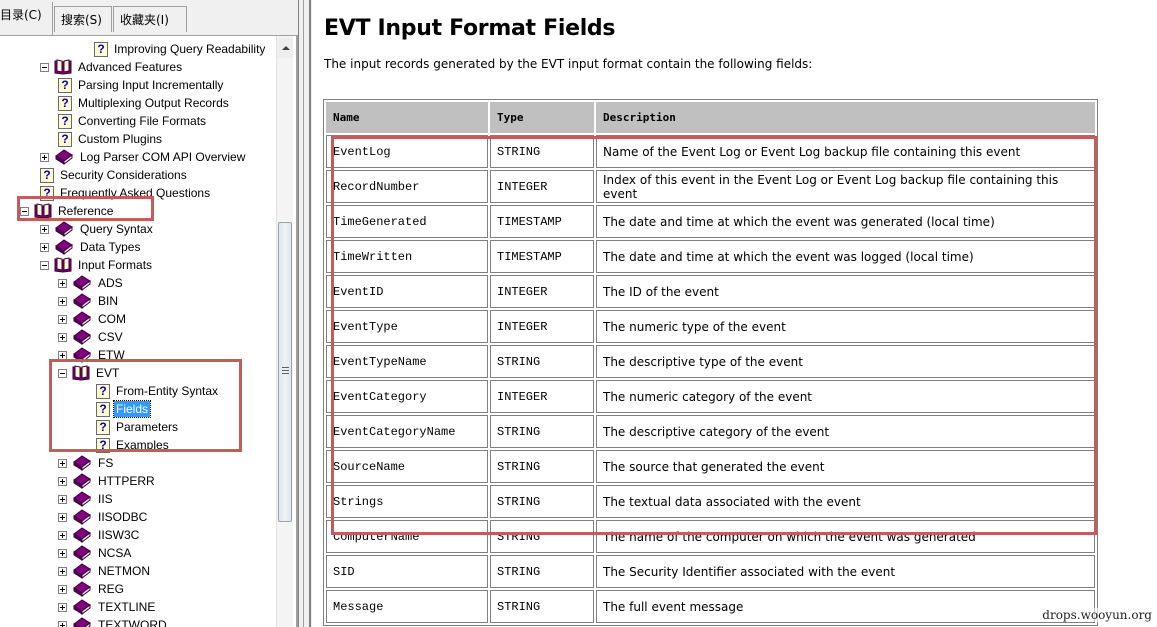 The width and height of the screenshot is (1157, 627). I want to click on tree-item-label: Multiplexing Output Records, so click(153, 103).